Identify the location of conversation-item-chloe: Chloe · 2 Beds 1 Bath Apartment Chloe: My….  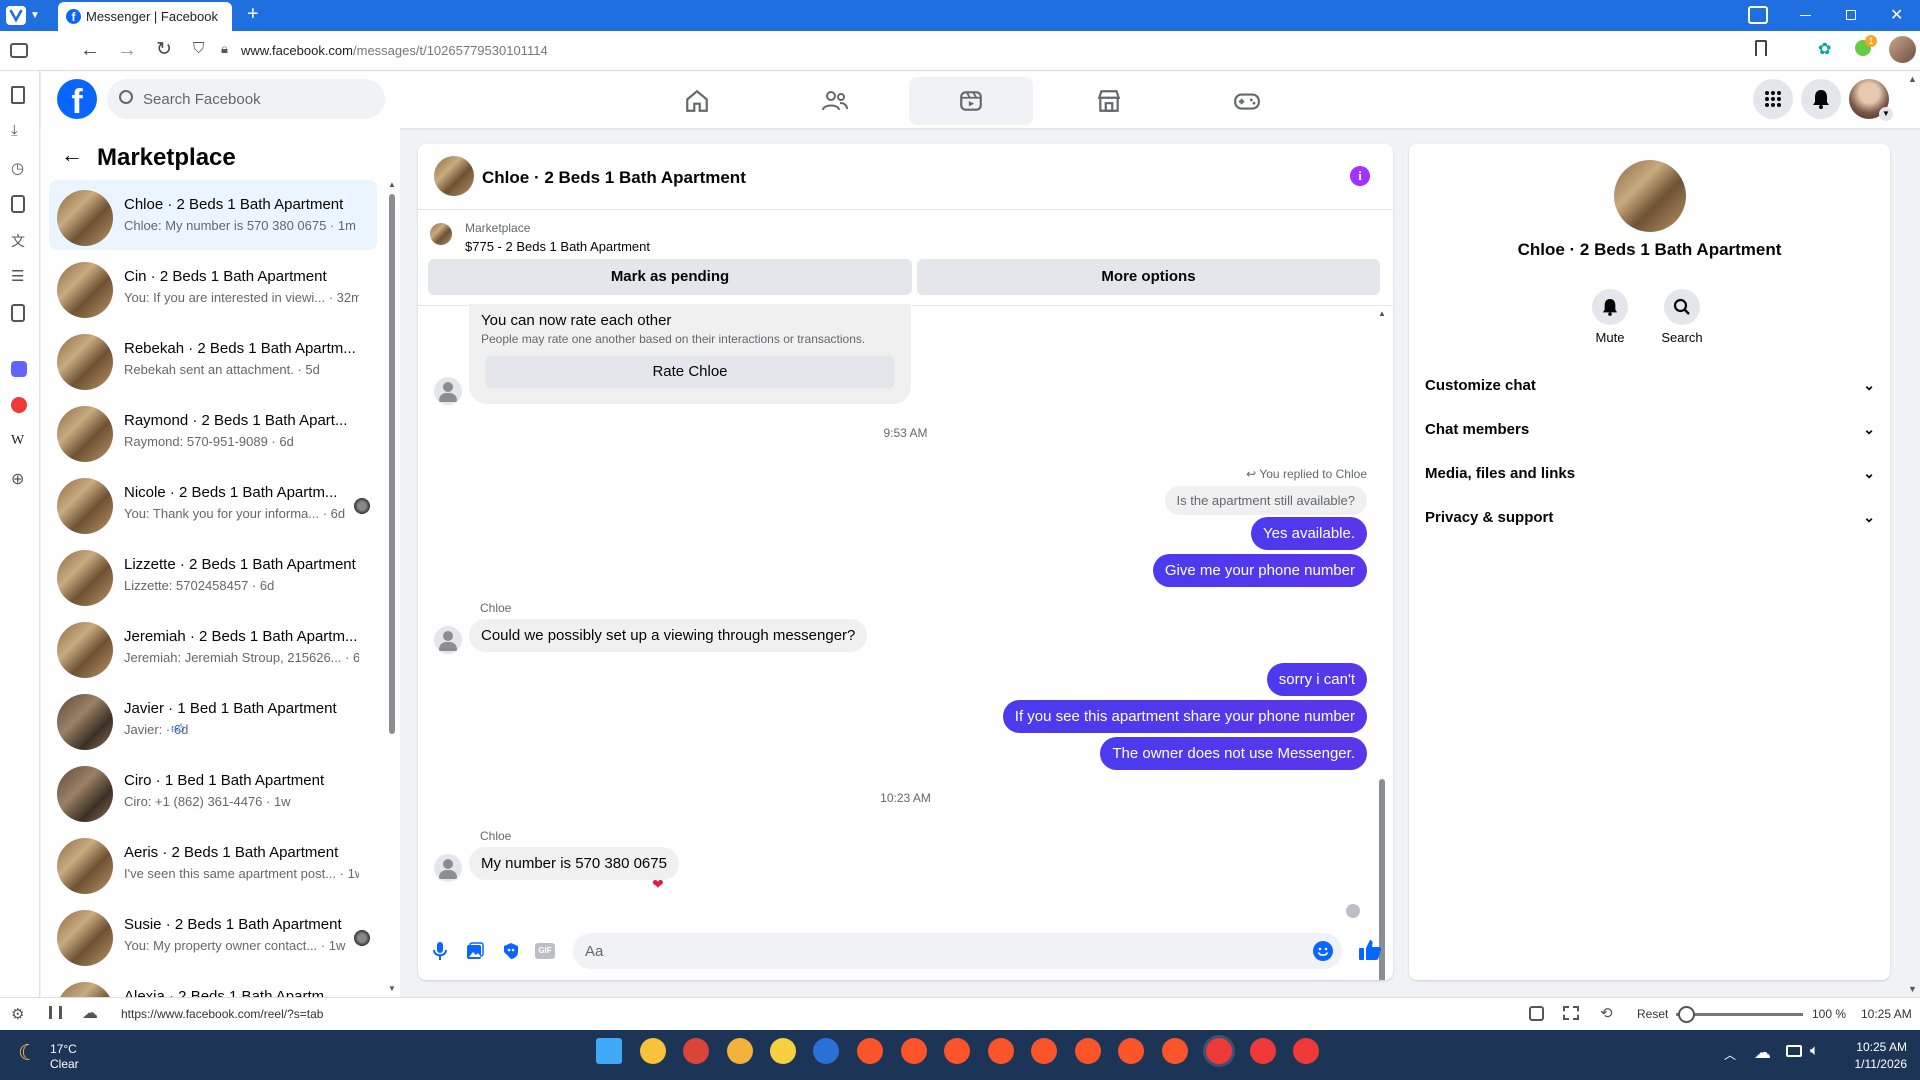
(213, 215).